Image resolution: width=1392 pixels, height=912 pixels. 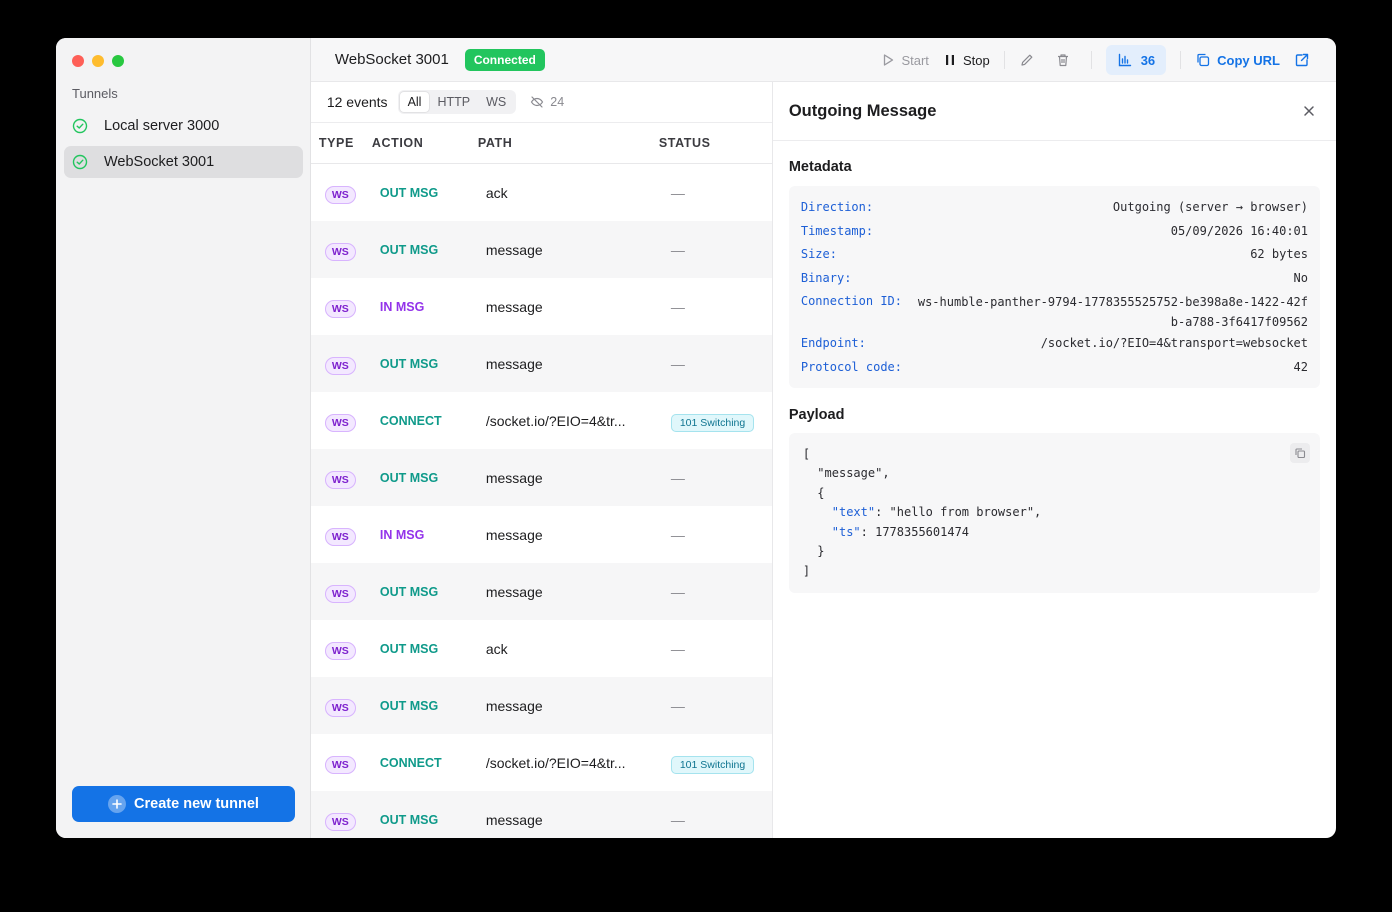 I want to click on action-cell: CONNECT, so click(x=410, y=762).